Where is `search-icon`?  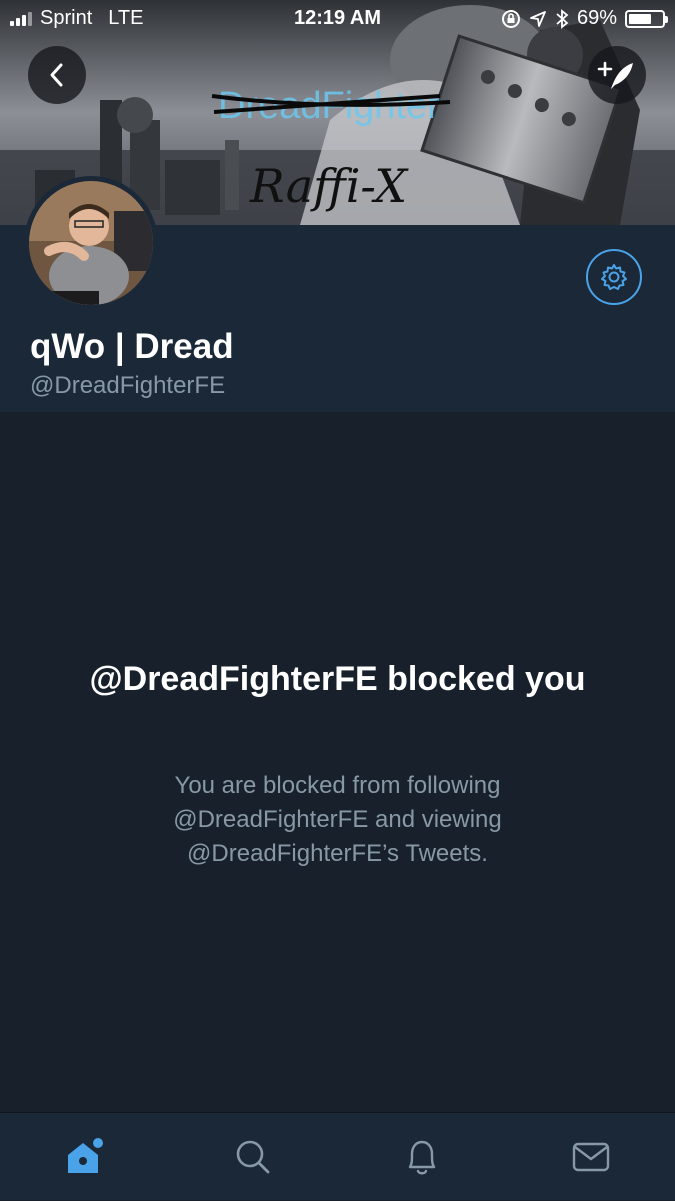
search-icon is located at coordinates (253, 1157).